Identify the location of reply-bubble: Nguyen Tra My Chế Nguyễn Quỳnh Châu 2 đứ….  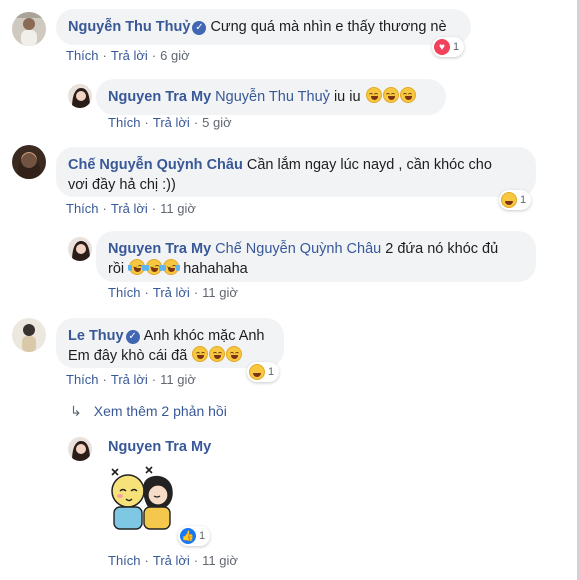
(316, 256).